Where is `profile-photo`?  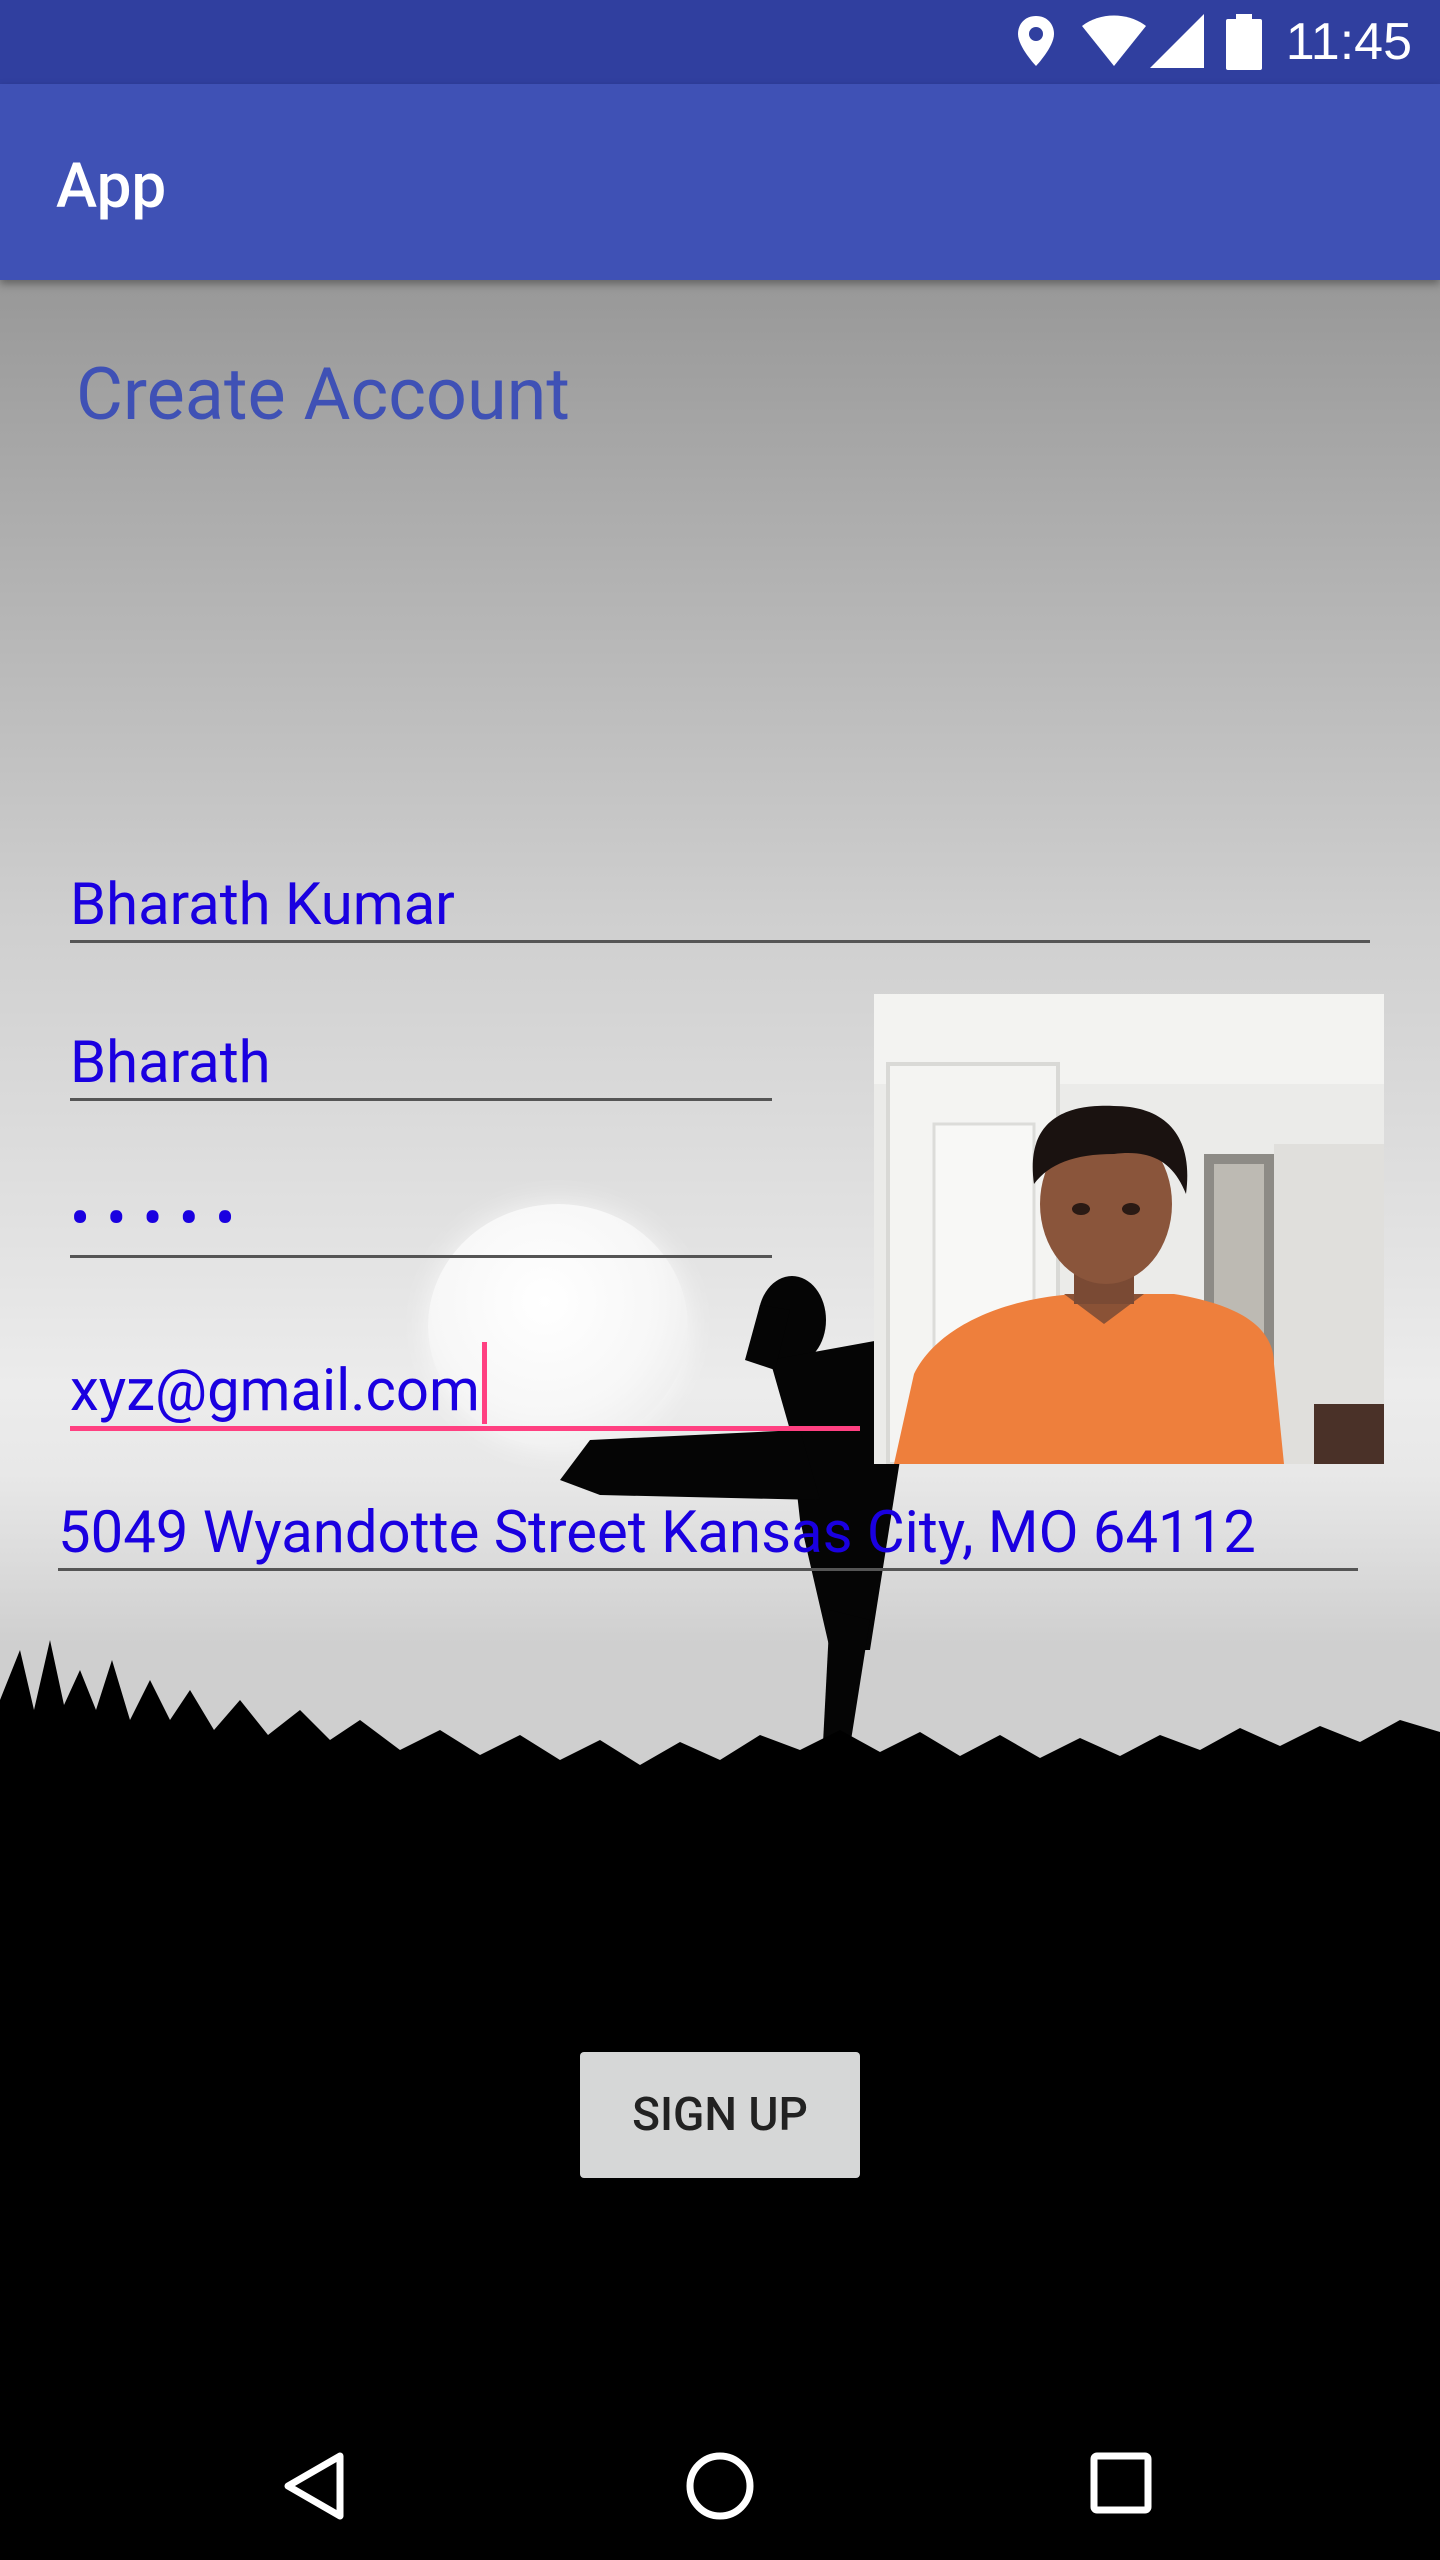
profile-photo is located at coordinates (1129, 1229).